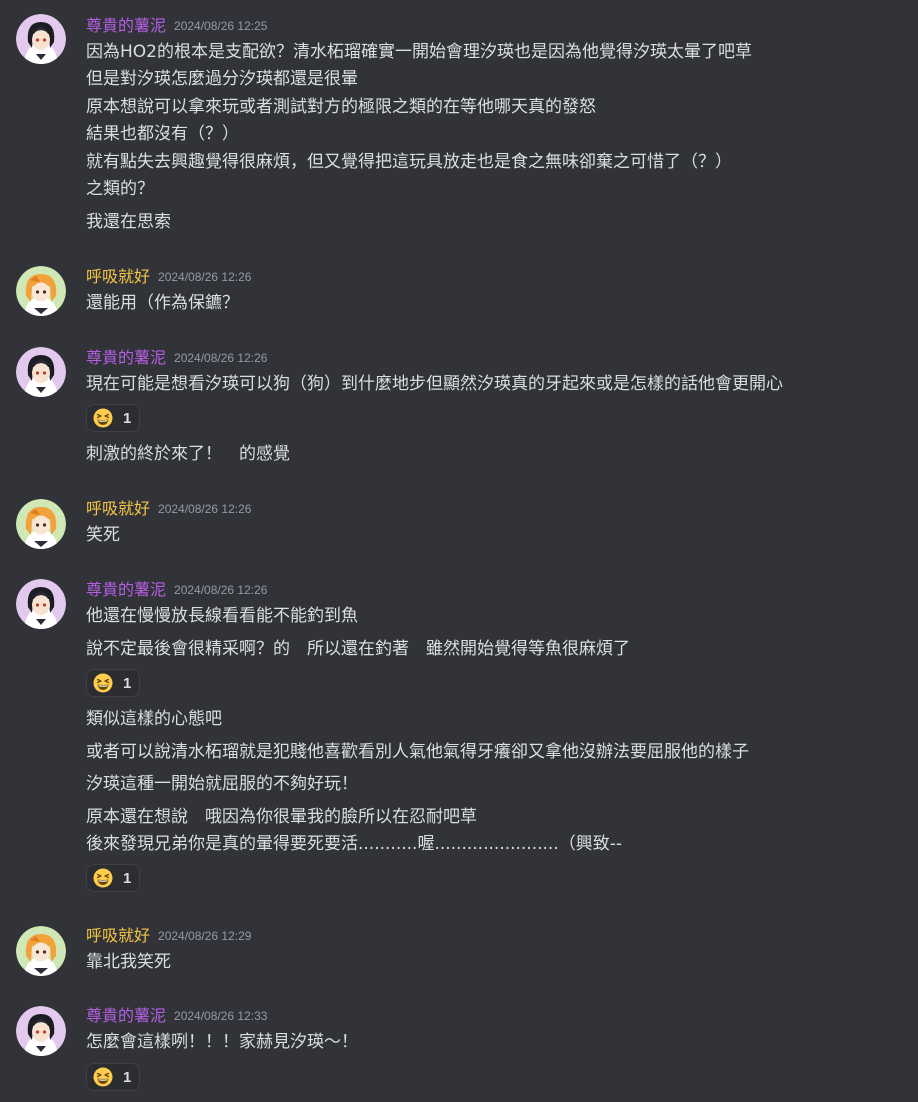 The image size is (918, 1102). I want to click on message-text: 因為HO2的根本是支配欲？清水柘瑠確實一開始會理汐瑛也是因為他覺得汐瑛太暈了吧草, so click(419, 52).